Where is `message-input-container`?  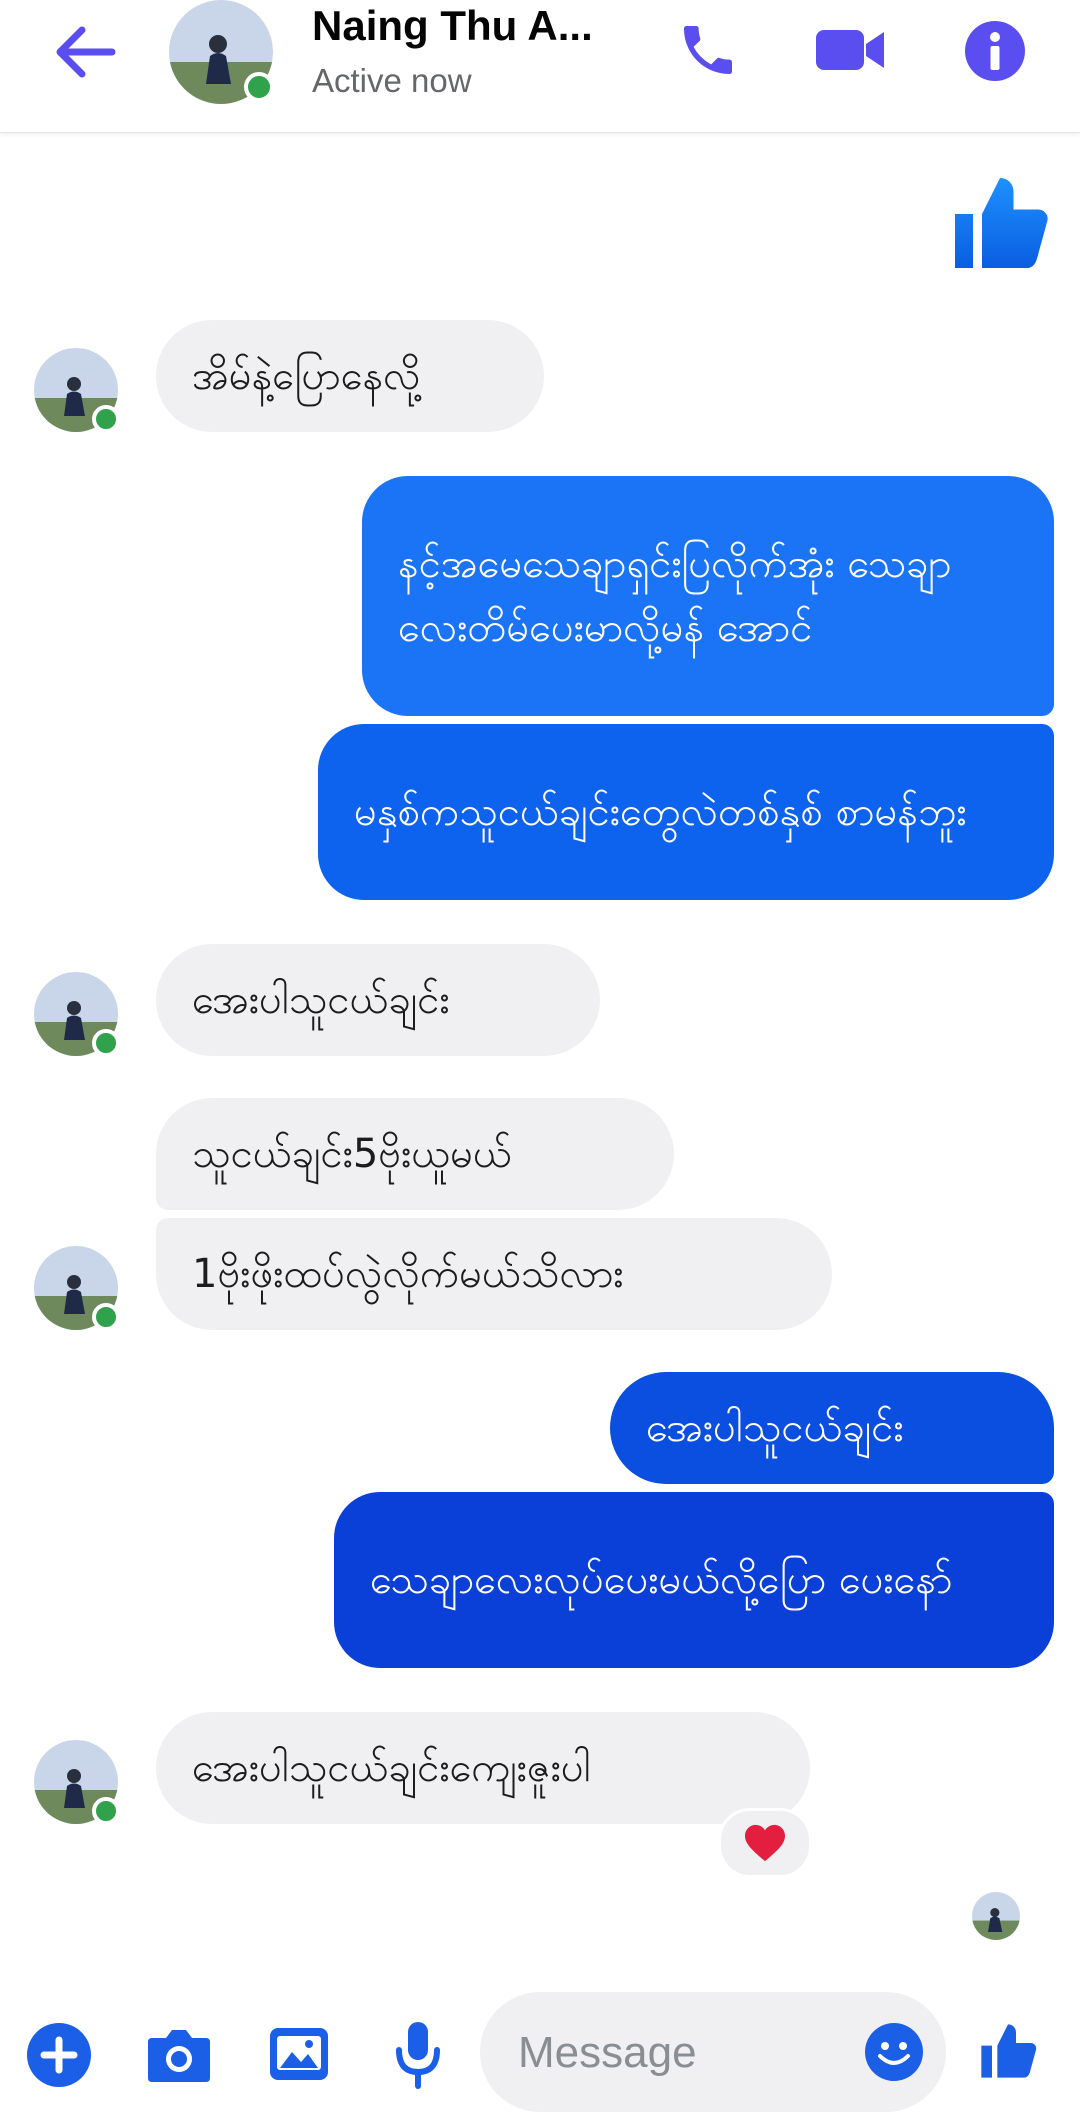
message-input-container is located at coordinates (713, 2052).